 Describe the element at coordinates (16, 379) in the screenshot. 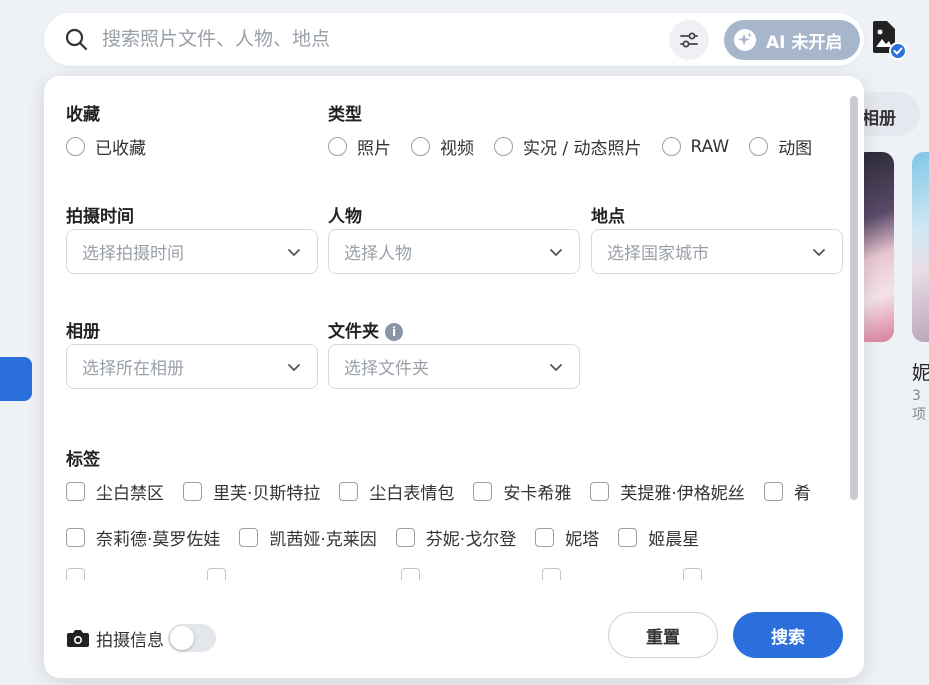

I see `sidebar-active-item` at that location.